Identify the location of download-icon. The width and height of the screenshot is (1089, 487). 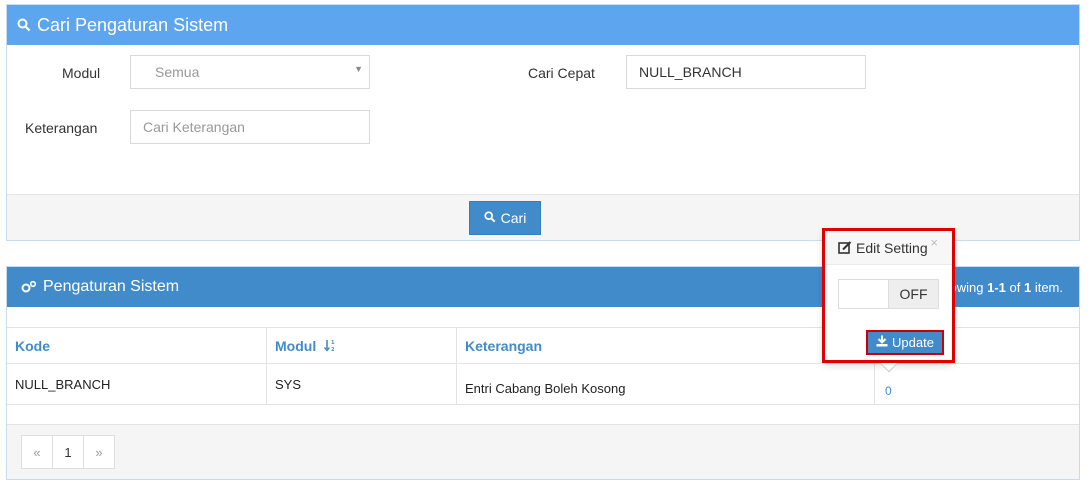
(882, 342).